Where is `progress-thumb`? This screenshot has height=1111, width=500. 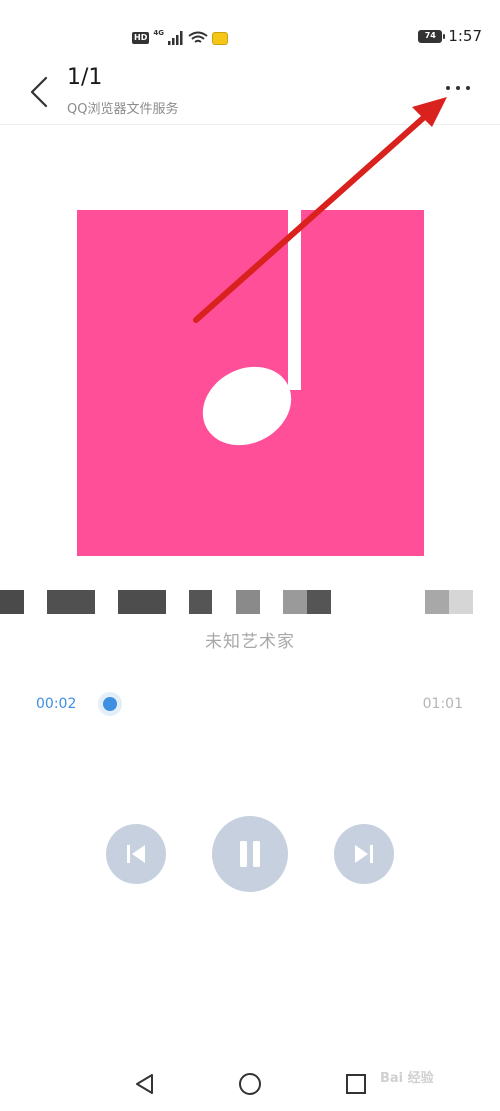
progress-thumb is located at coordinates (110, 704).